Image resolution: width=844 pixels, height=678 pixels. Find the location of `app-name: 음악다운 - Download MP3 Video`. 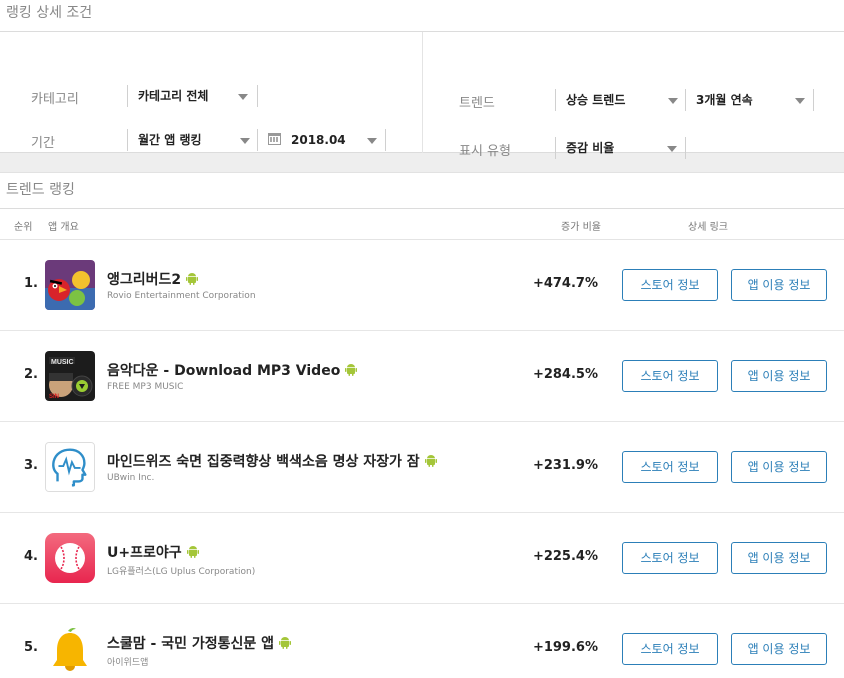

app-name: 음악다운 - Download MP3 Video is located at coordinates (232, 370).